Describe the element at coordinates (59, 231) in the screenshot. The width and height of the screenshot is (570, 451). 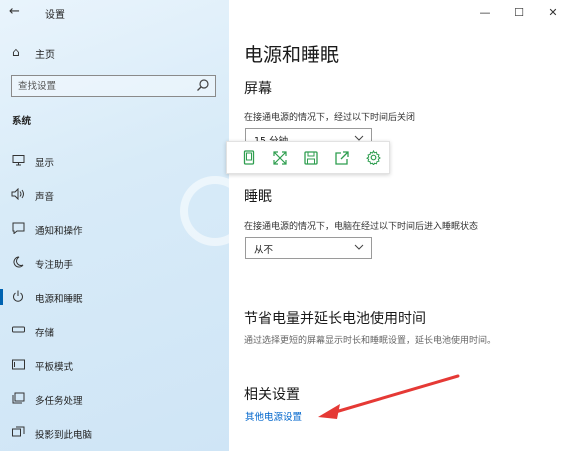
I see `sidebar-item-label: 通知和操作` at that location.